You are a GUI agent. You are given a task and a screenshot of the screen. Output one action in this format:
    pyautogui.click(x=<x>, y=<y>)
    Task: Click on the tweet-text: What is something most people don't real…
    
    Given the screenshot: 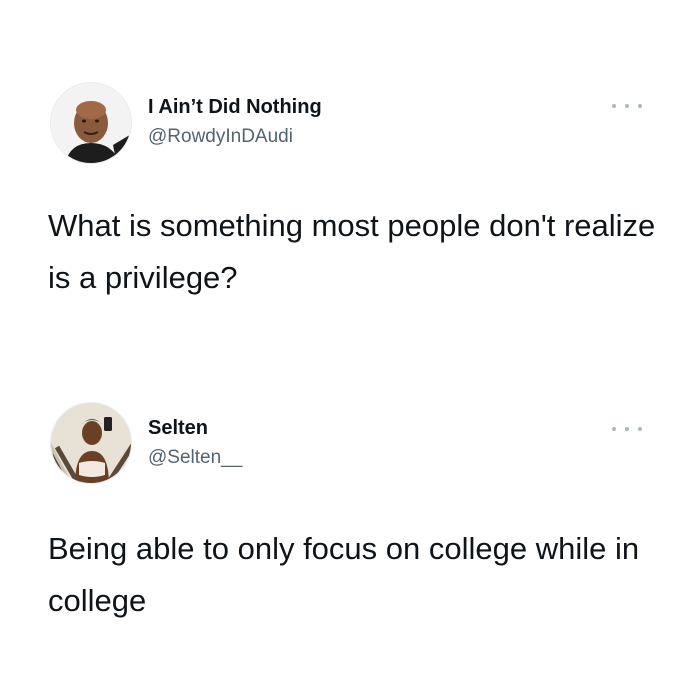 What is the action you would take?
    pyautogui.click(x=352, y=251)
    